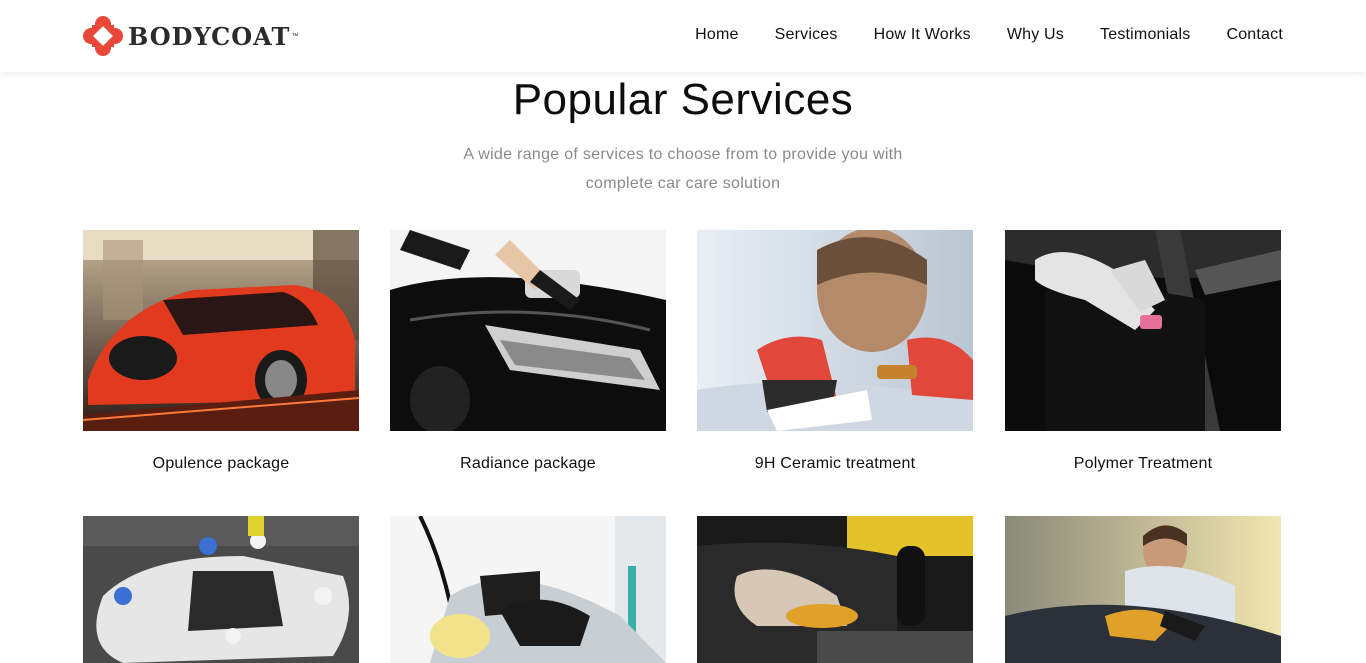 Image resolution: width=1366 pixels, height=663 pixels. What do you see at coordinates (1143, 330) in the screenshot?
I see `polymer-glove-photo-icon` at bounding box center [1143, 330].